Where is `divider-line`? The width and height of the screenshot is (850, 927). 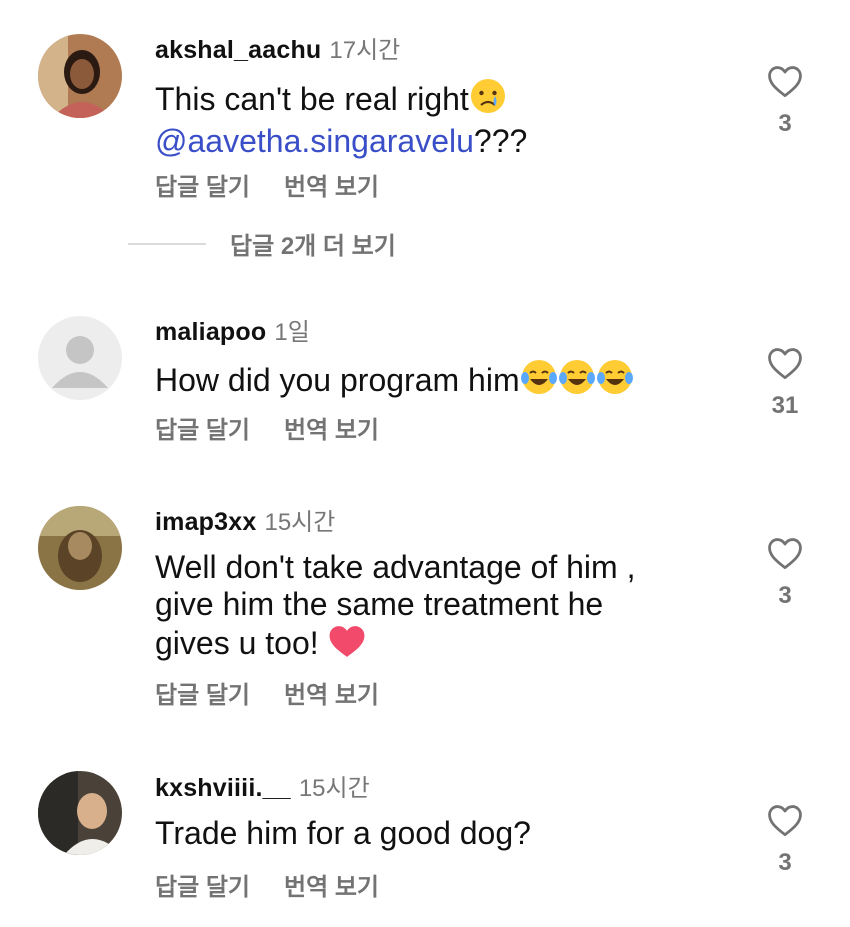
divider-line is located at coordinates (167, 243).